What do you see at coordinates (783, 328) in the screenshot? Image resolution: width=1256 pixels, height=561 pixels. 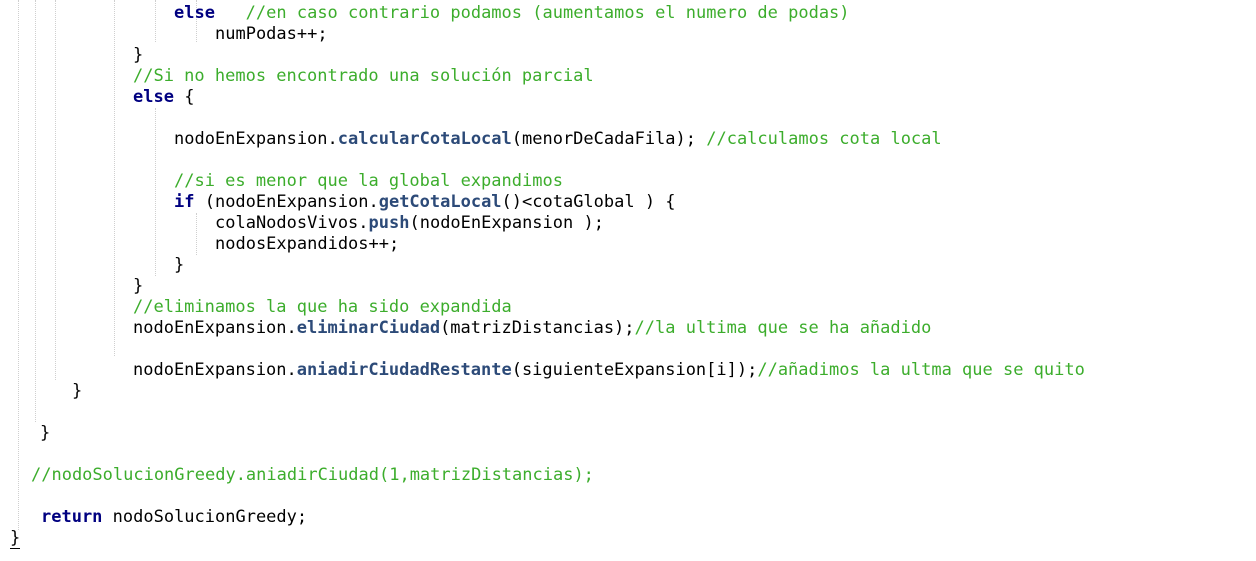 I see `comment: //la ultima que se ha añadido` at bounding box center [783, 328].